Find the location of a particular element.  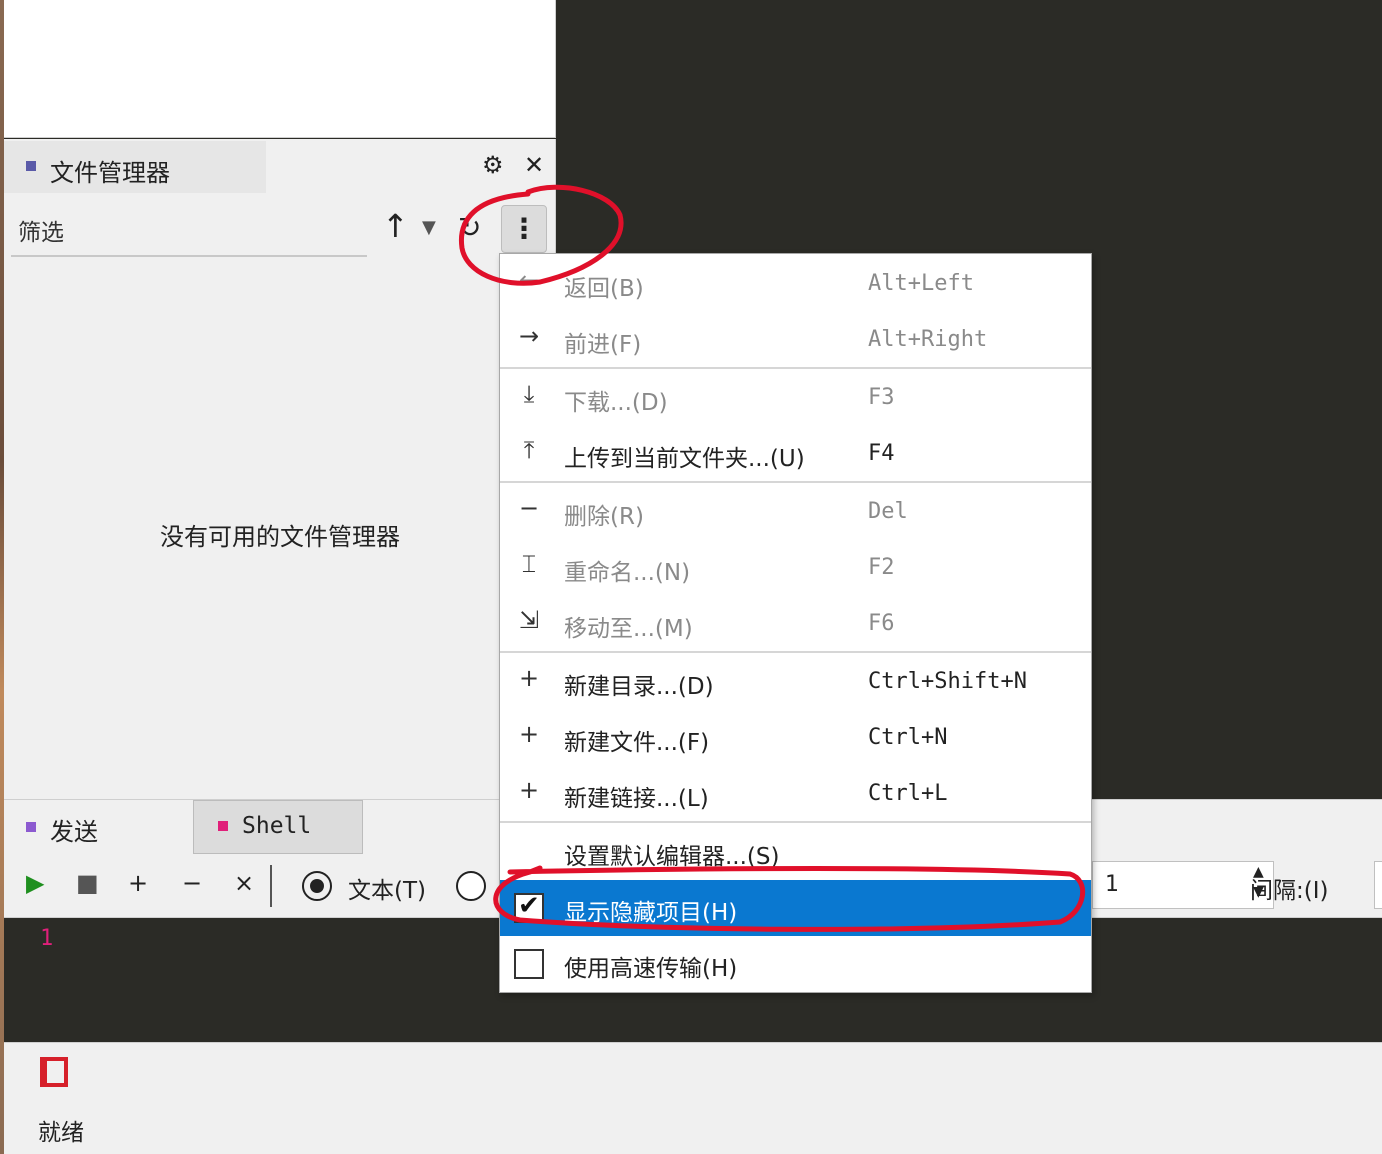

menu-item-label: 下载...(D) is located at coordinates (616, 403).